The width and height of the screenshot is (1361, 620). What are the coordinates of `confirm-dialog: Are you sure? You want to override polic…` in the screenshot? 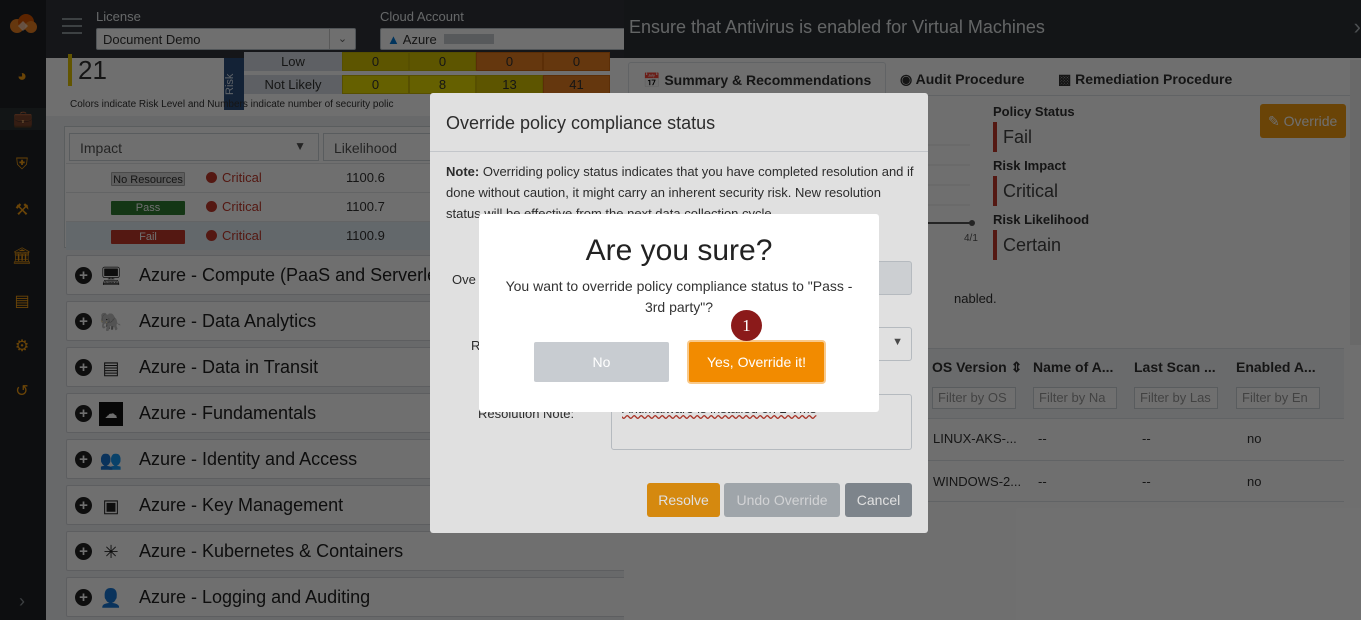 It's located at (679, 313).